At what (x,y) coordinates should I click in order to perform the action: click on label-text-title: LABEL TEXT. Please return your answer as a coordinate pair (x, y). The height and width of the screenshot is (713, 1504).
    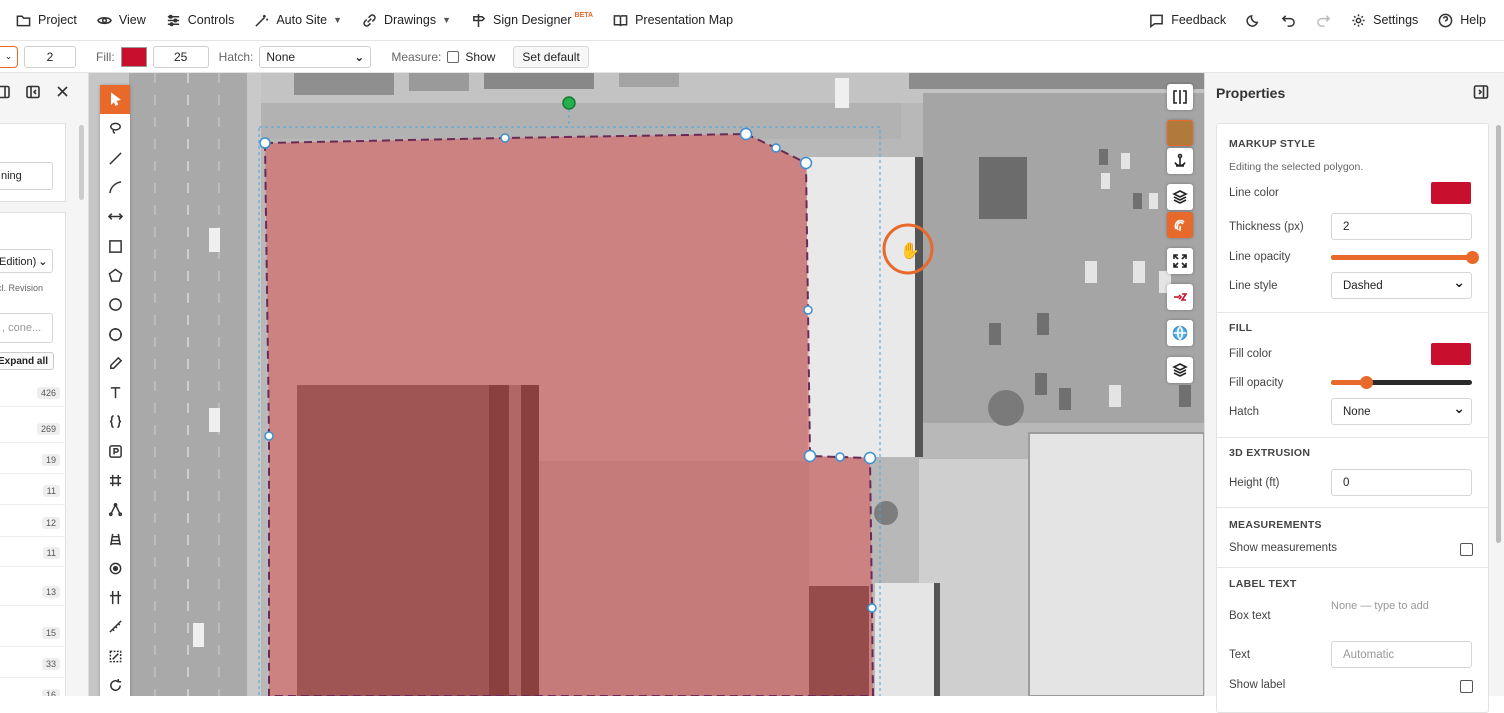
    Looking at the image, I should click on (1263, 584).